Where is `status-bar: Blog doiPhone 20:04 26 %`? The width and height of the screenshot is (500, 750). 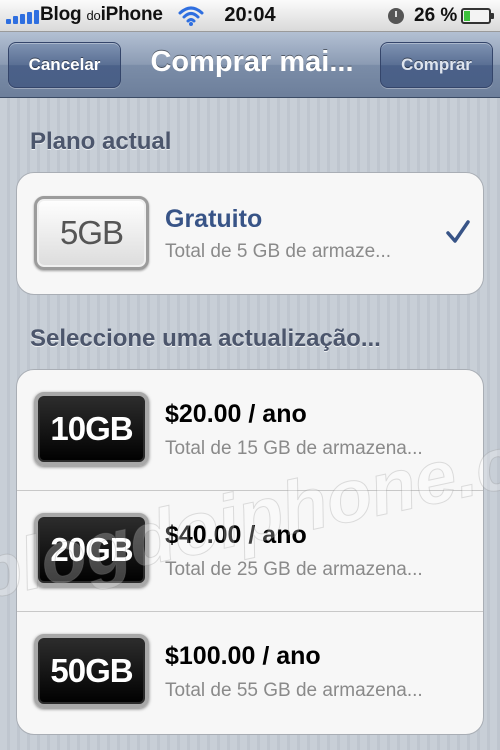 status-bar: Blog doiPhone 20:04 26 % is located at coordinates (250, 16).